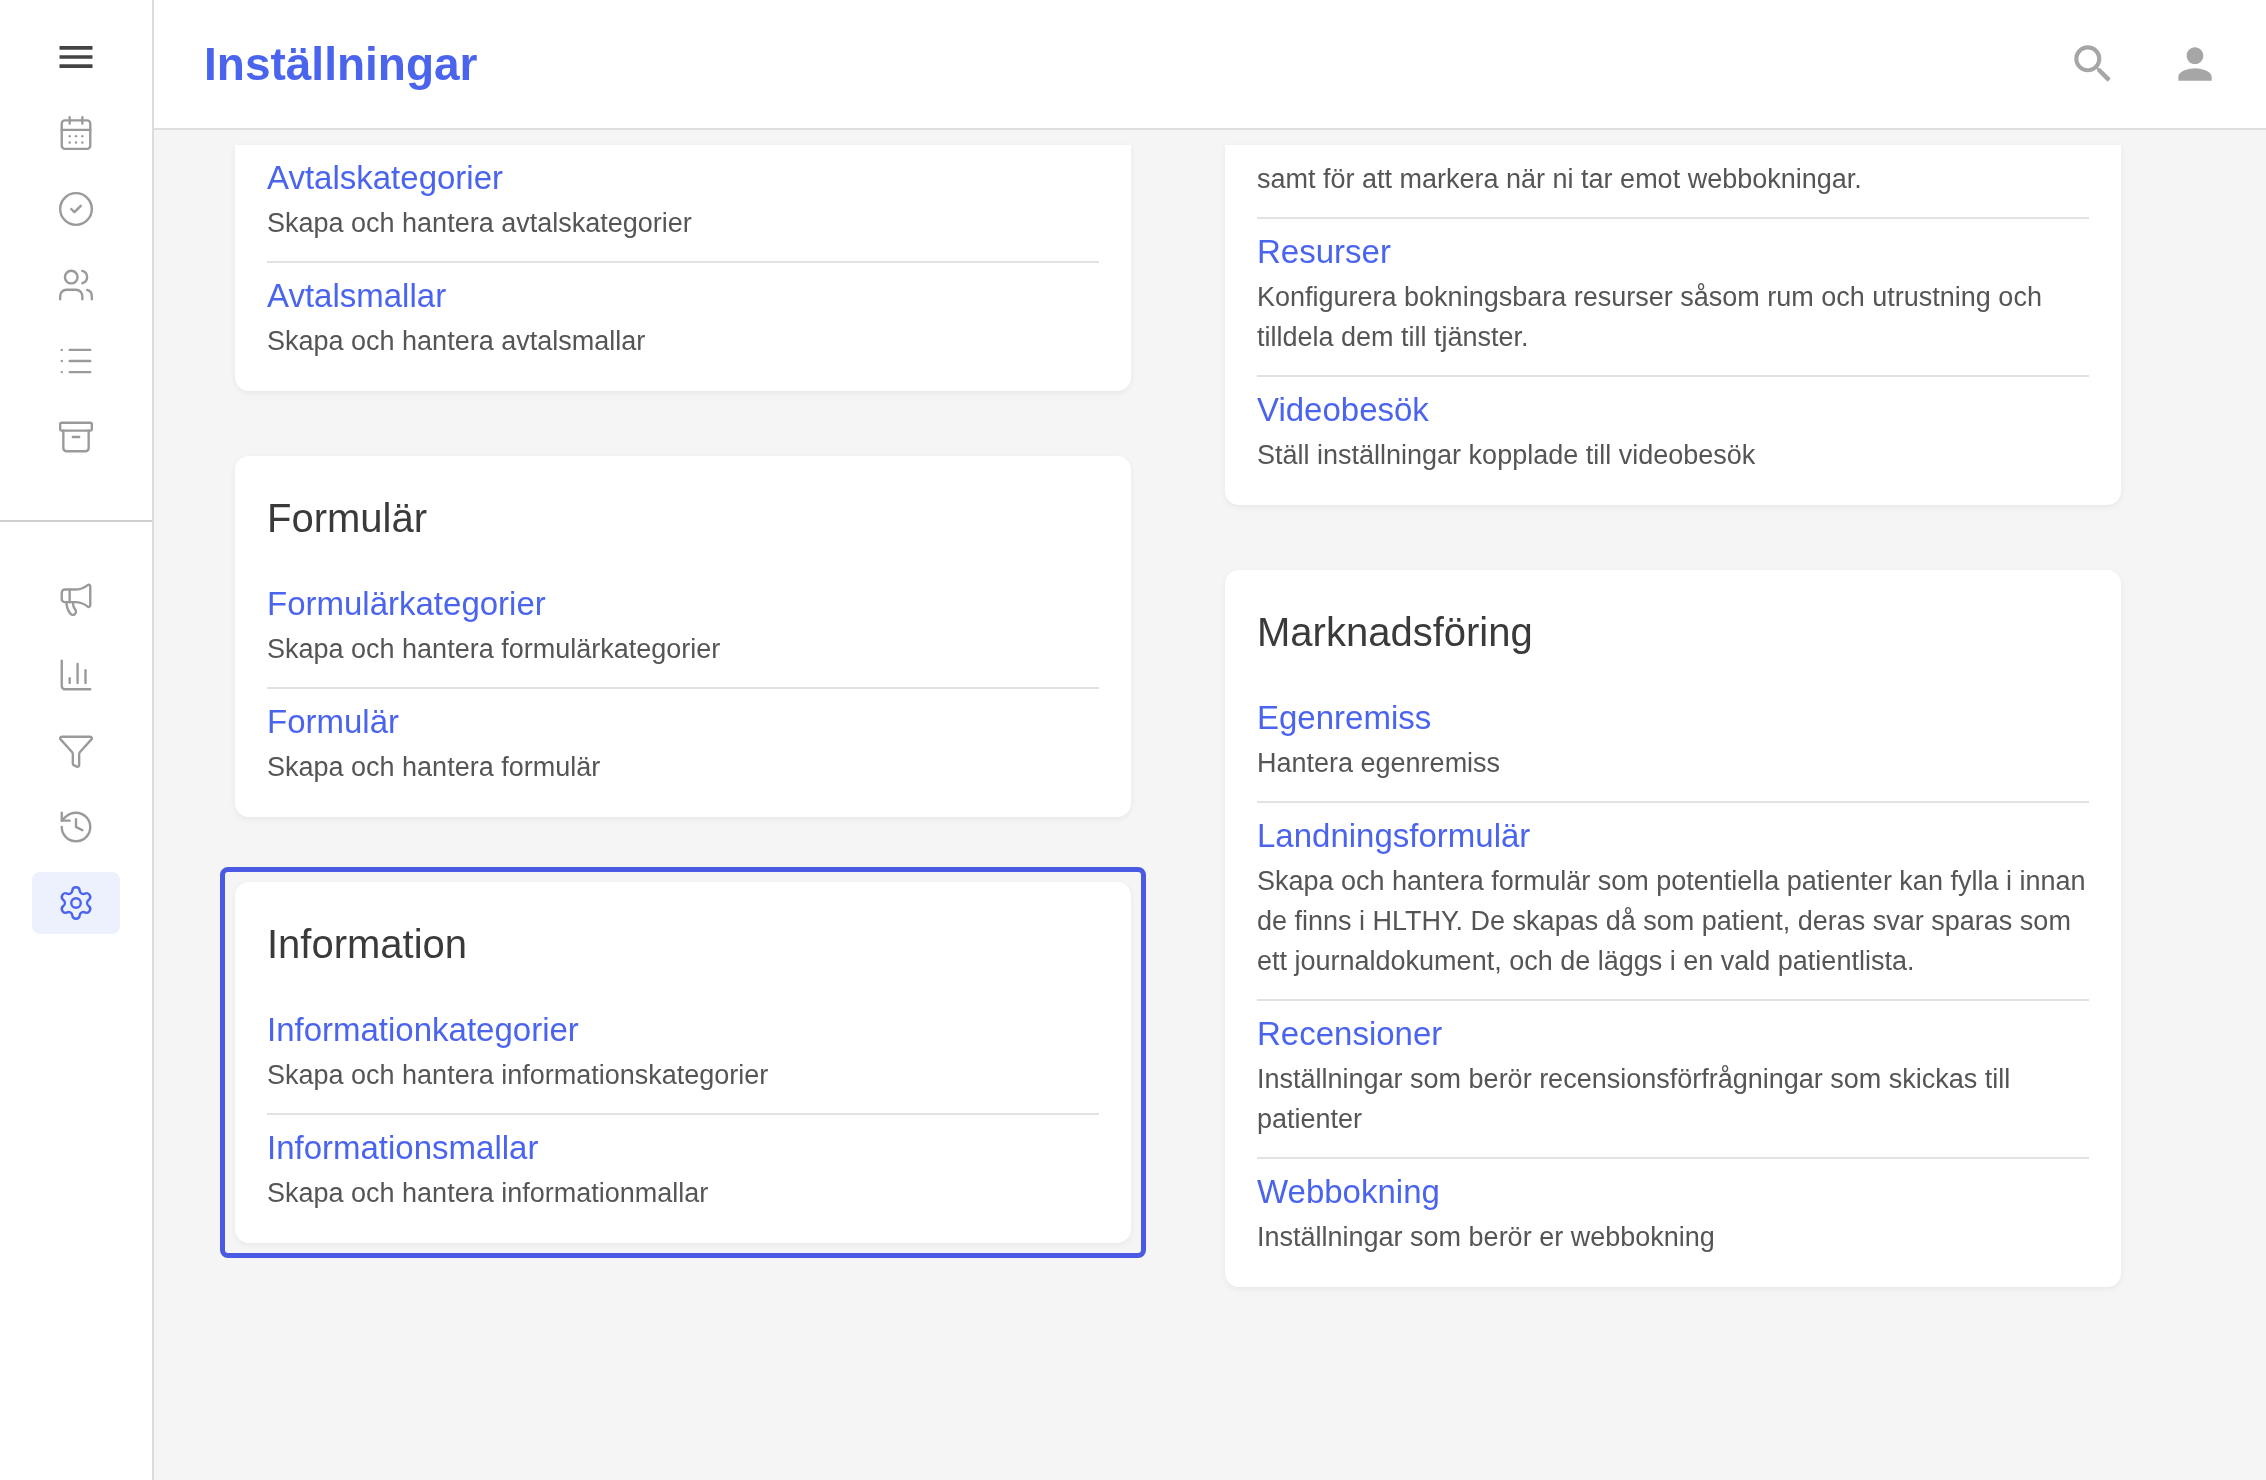 This screenshot has width=2266, height=1480. What do you see at coordinates (1507, 455) in the screenshot?
I see `settings-description: Ställ inställningar kopplade till videobesök` at bounding box center [1507, 455].